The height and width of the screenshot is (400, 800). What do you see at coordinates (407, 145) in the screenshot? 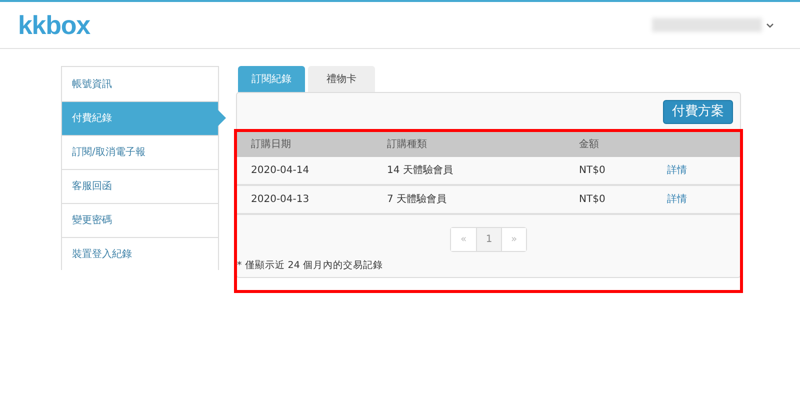
I see `column-header: 訂購種類` at bounding box center [407, 145].